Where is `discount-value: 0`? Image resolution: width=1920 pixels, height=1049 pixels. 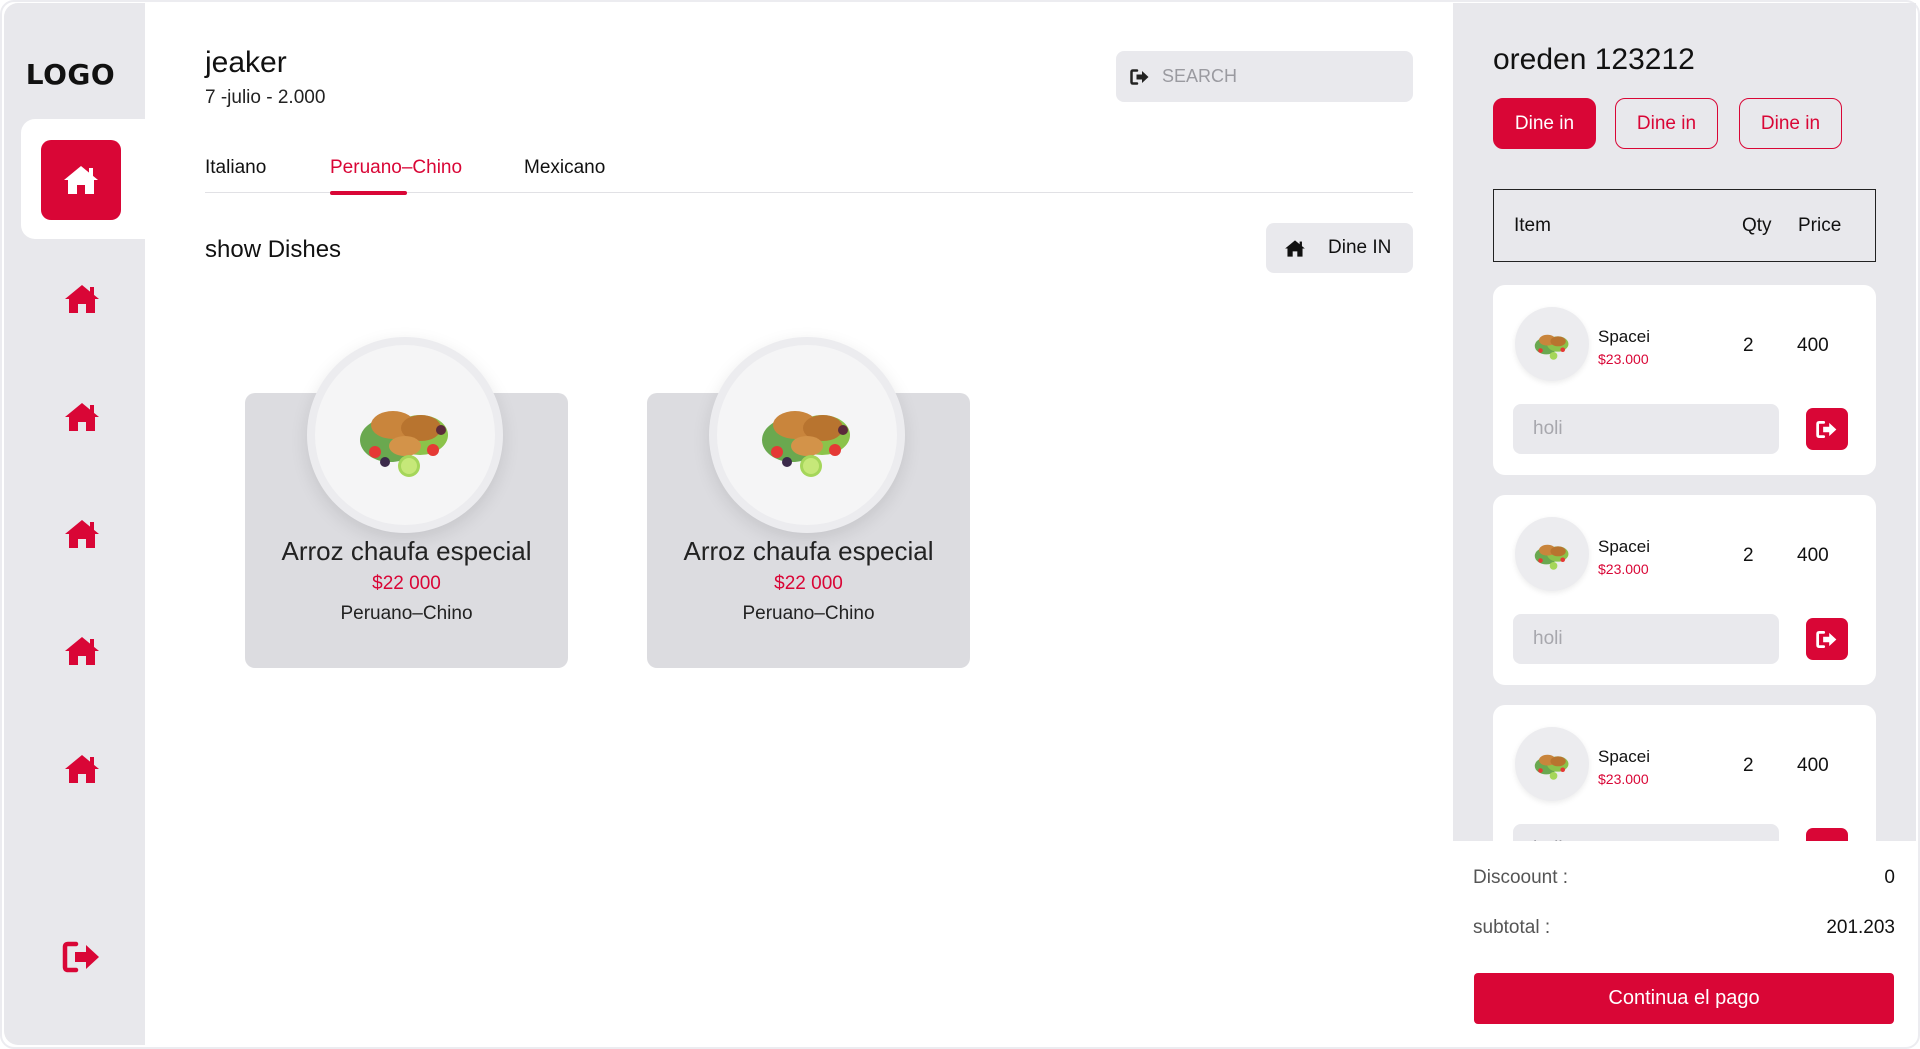
discount-value: 0 is located at coordinates (1889, 877).